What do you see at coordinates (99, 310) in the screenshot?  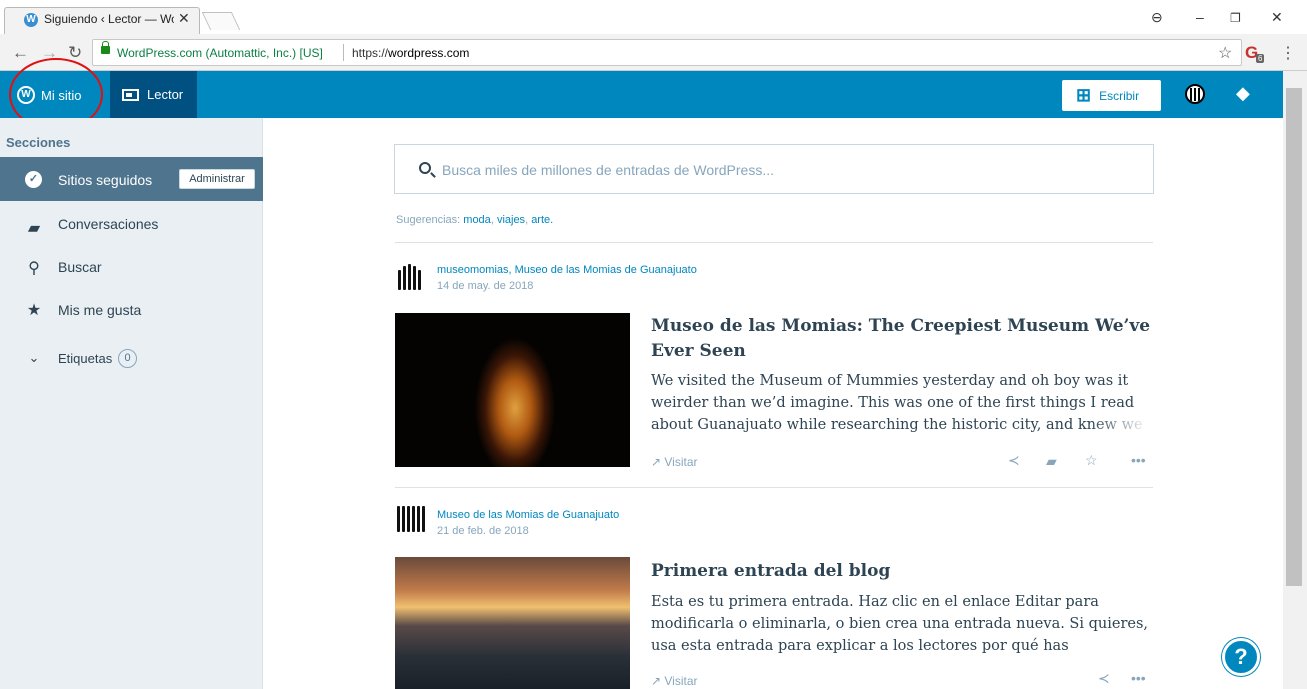 I see `sidebar-item-likes: Mis me gusta` at bounding box center [99, 310].